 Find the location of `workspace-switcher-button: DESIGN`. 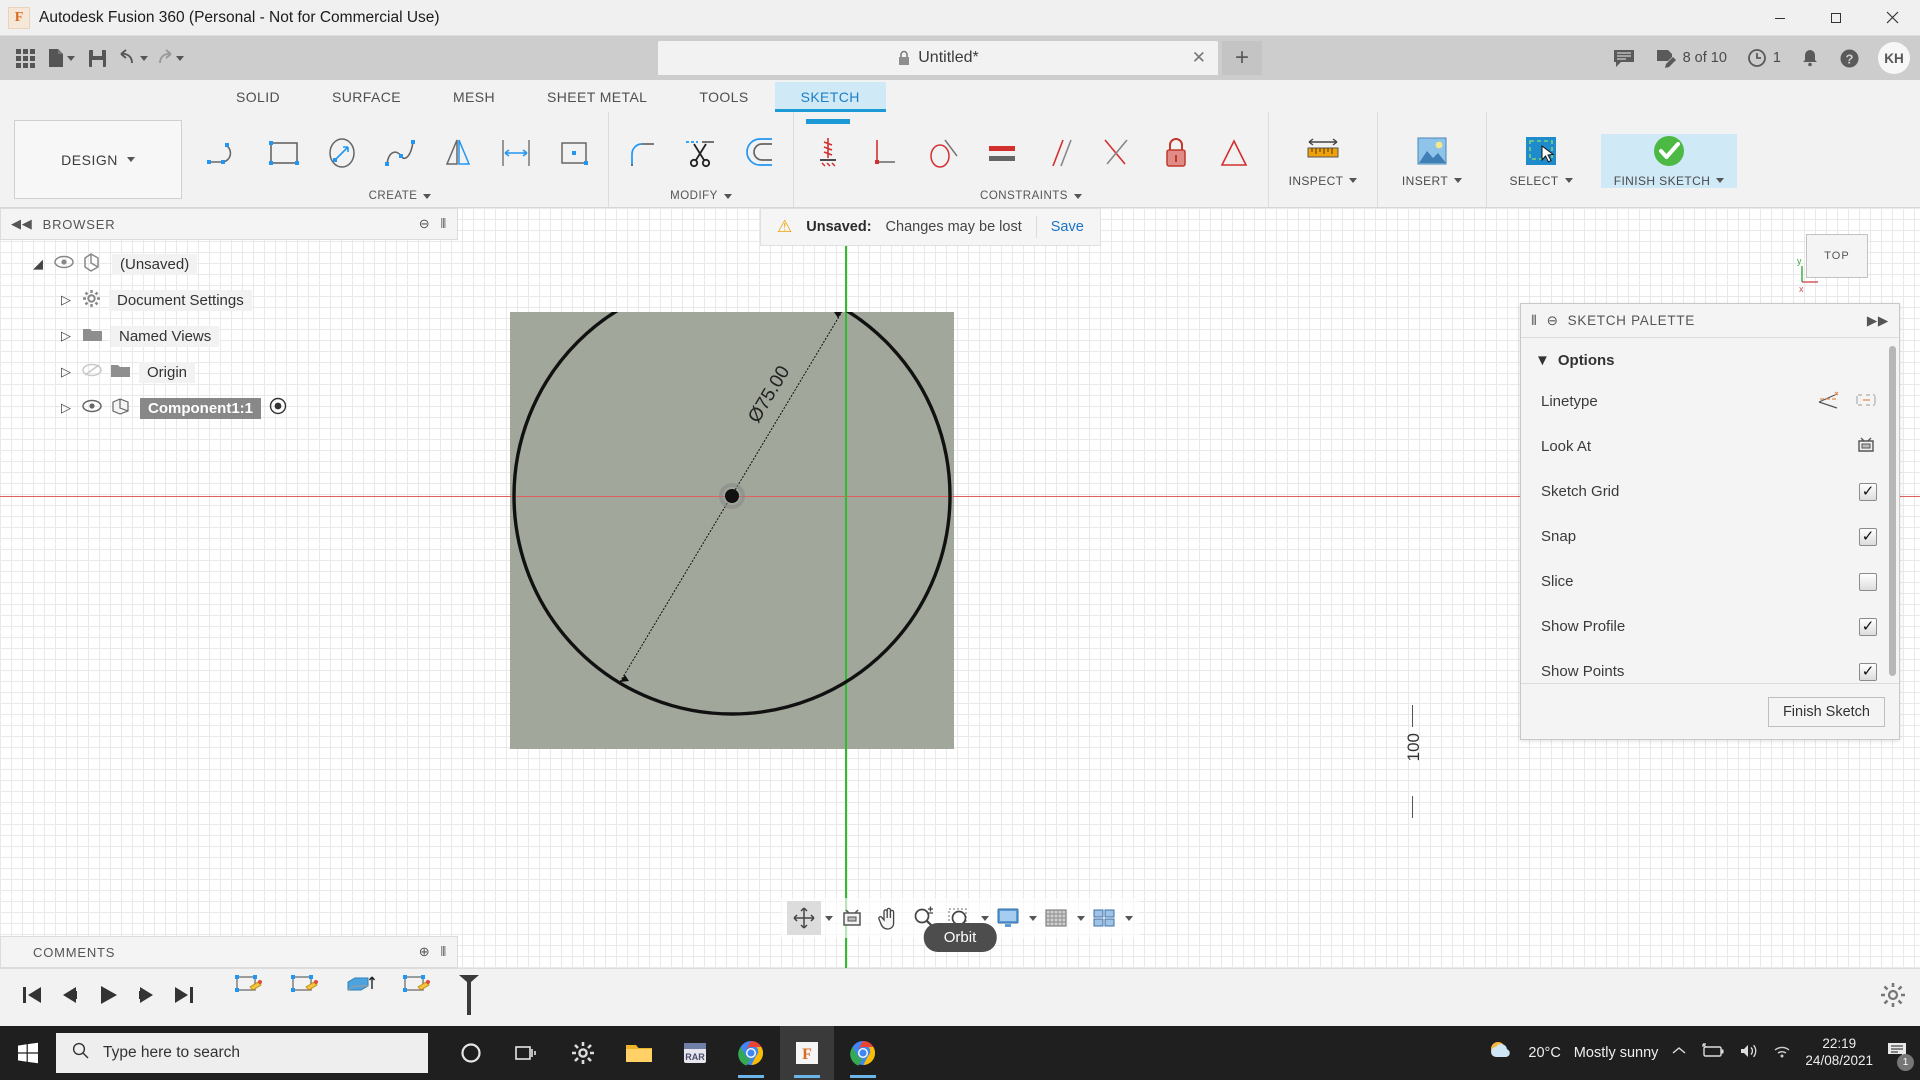

workspace-switcher-button: DESIGN is located at coordinates (98, 159).